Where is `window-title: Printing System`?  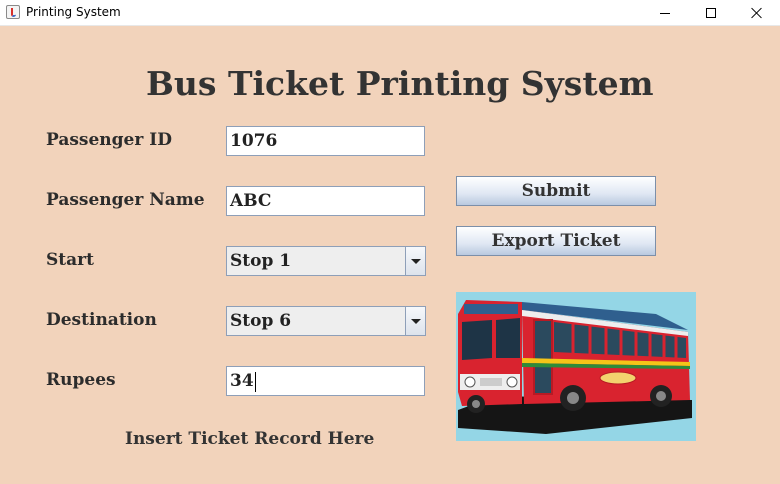
window-title: Printing System is located at coordinates (73, 12).